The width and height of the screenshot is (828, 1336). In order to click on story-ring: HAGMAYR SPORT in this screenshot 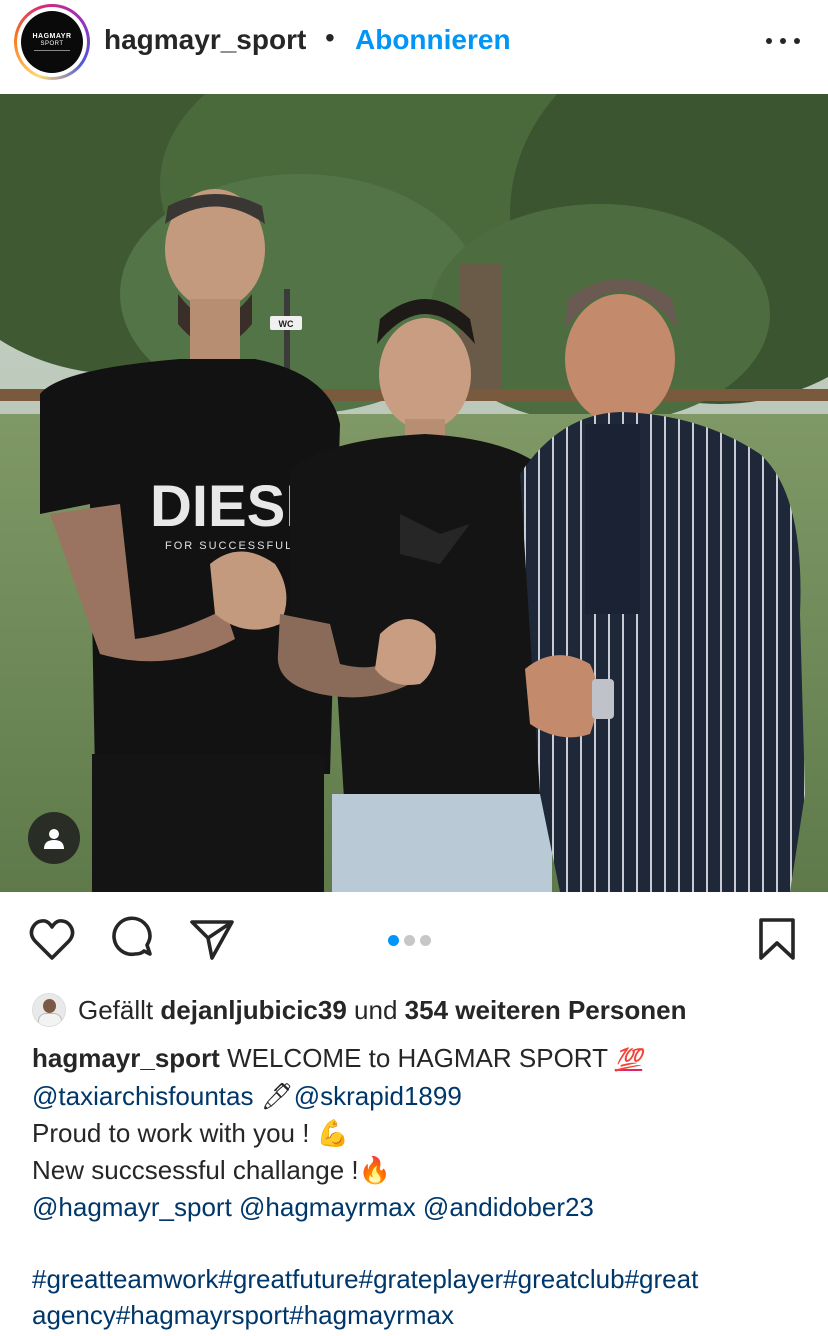, I will do `click(52, 42)`.